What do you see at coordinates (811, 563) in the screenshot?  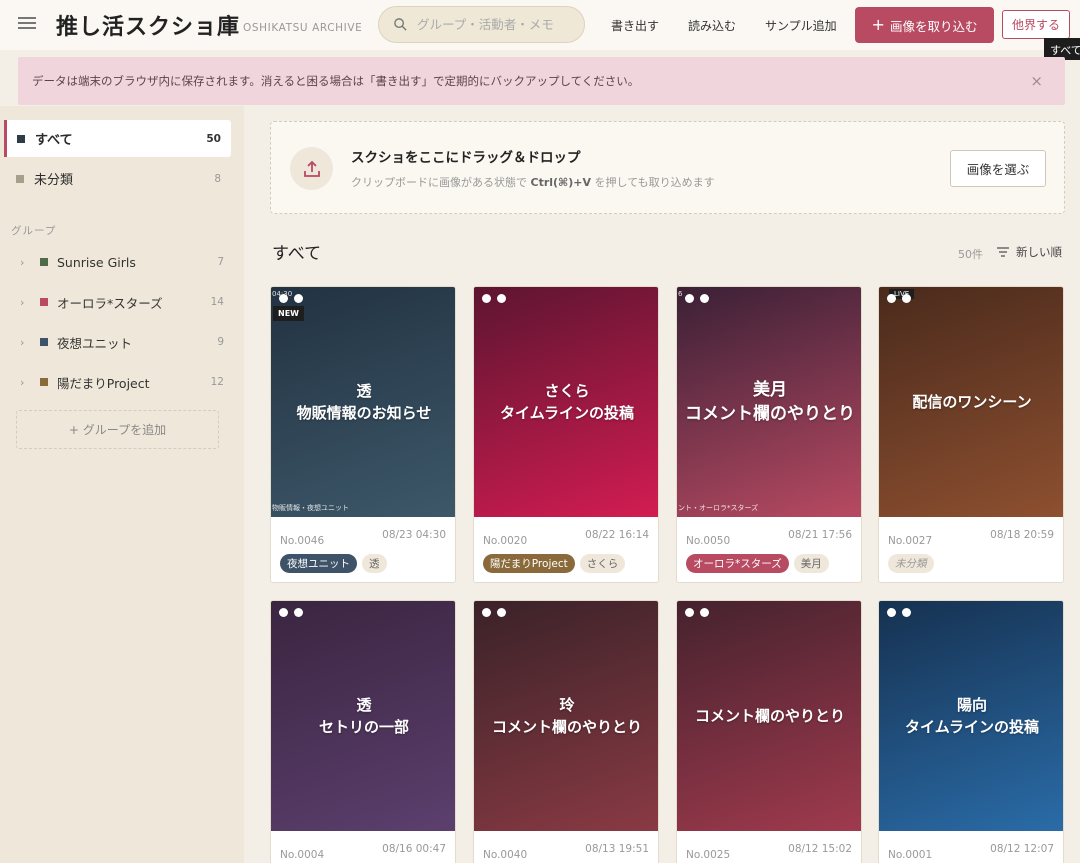 I see `member-tag: 美月` at bounding box center [811, 563].